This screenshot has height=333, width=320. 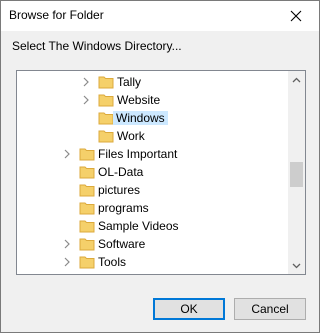 I want to click on tree-item-files-important: Files Important, so click(x=153, y=154).